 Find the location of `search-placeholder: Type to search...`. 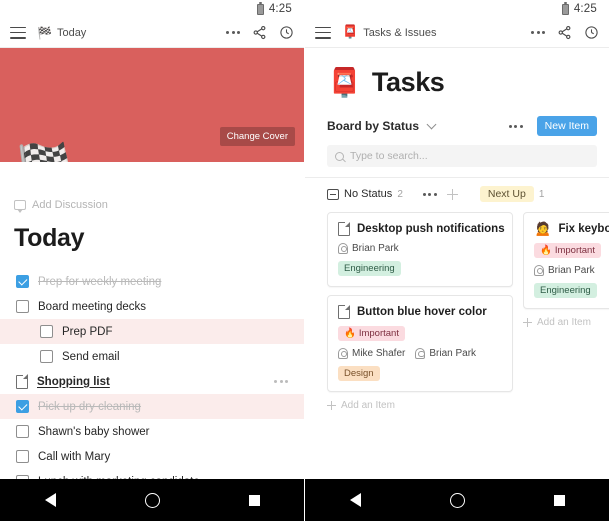

search-placeholder: Type to search... is located at coordinates (389, 156).